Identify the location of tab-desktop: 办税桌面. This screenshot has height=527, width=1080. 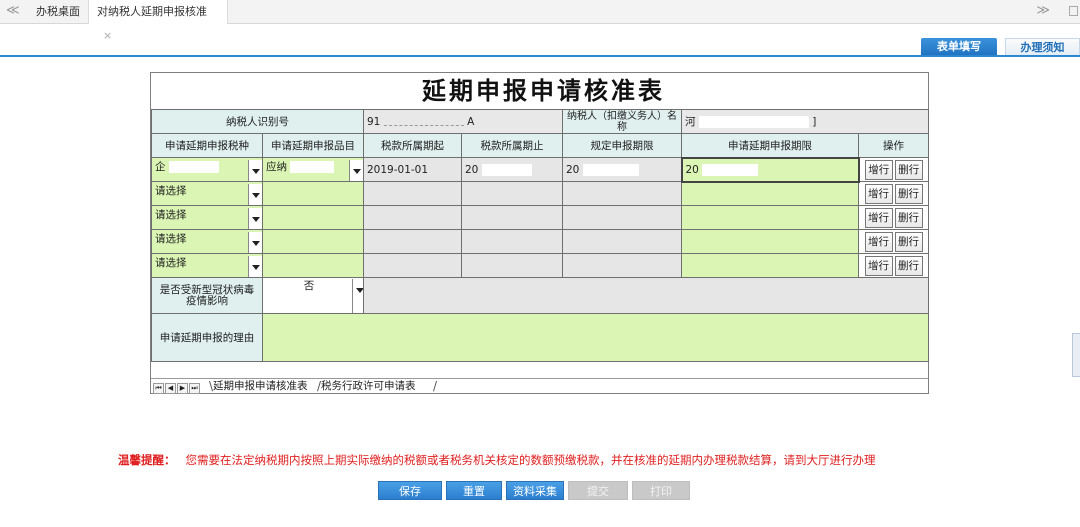
(58, 12).